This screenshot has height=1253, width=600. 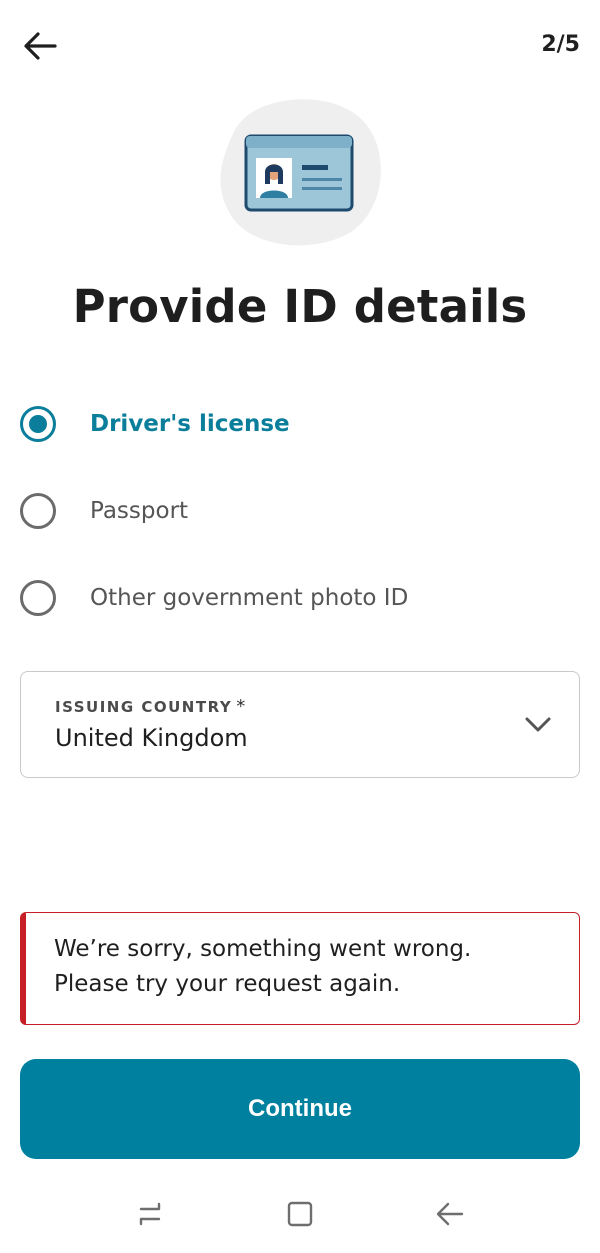 I want to click on radio-option-passport: Passport, so click(x=300, y=511).